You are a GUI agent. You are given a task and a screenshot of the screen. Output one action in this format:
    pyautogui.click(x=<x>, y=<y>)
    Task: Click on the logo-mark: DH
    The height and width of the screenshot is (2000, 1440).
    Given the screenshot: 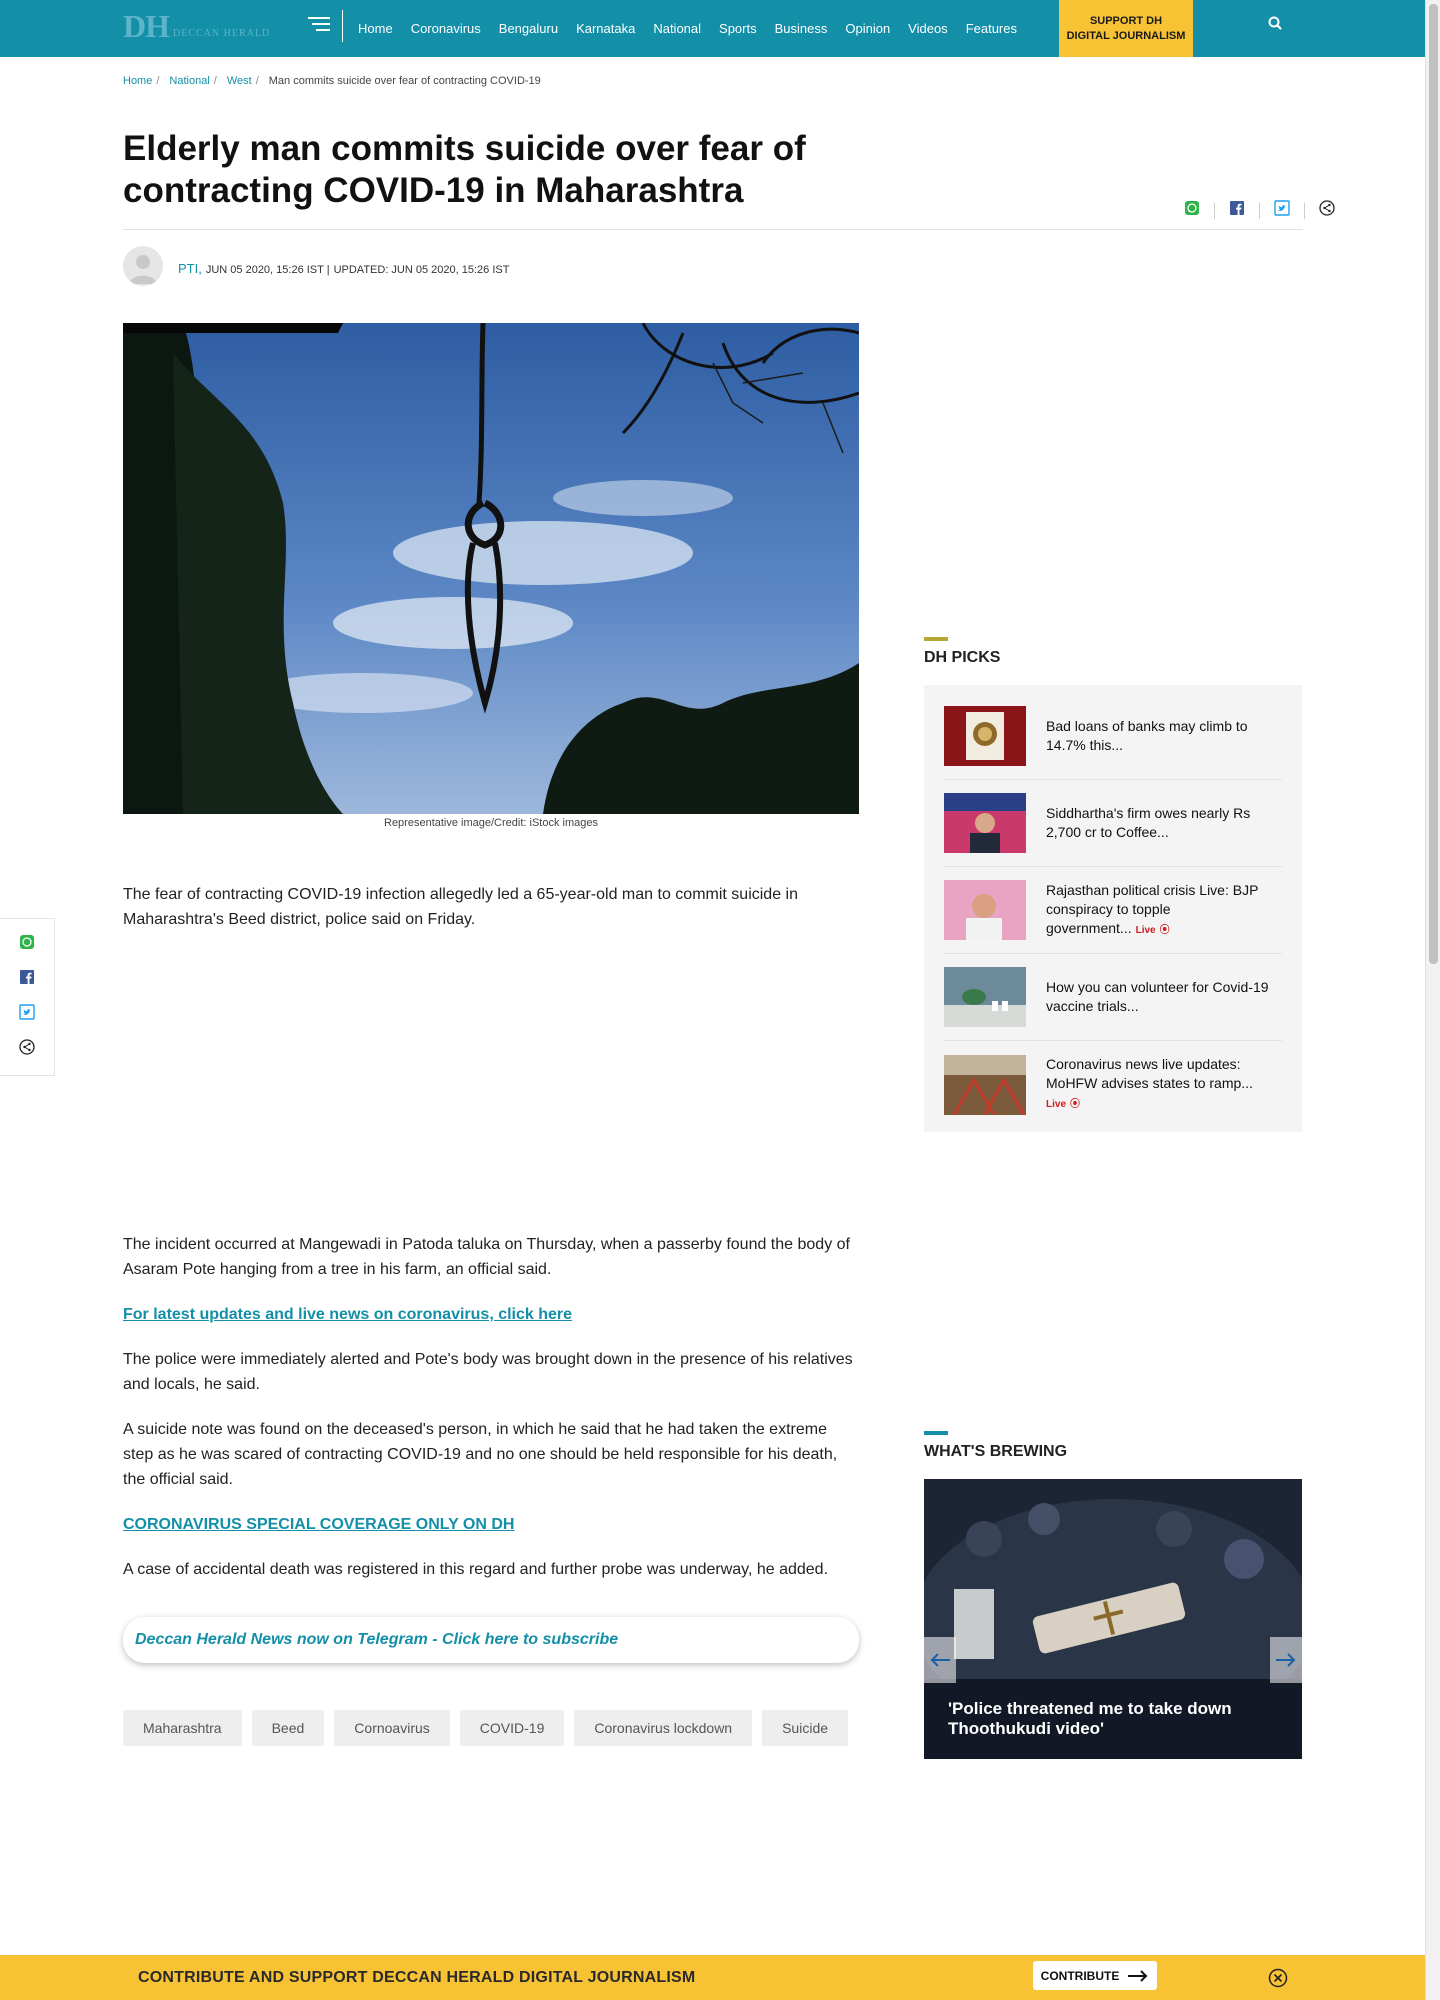 What is the action you would take?
    pyautogui.click(x=146, y=26)
    